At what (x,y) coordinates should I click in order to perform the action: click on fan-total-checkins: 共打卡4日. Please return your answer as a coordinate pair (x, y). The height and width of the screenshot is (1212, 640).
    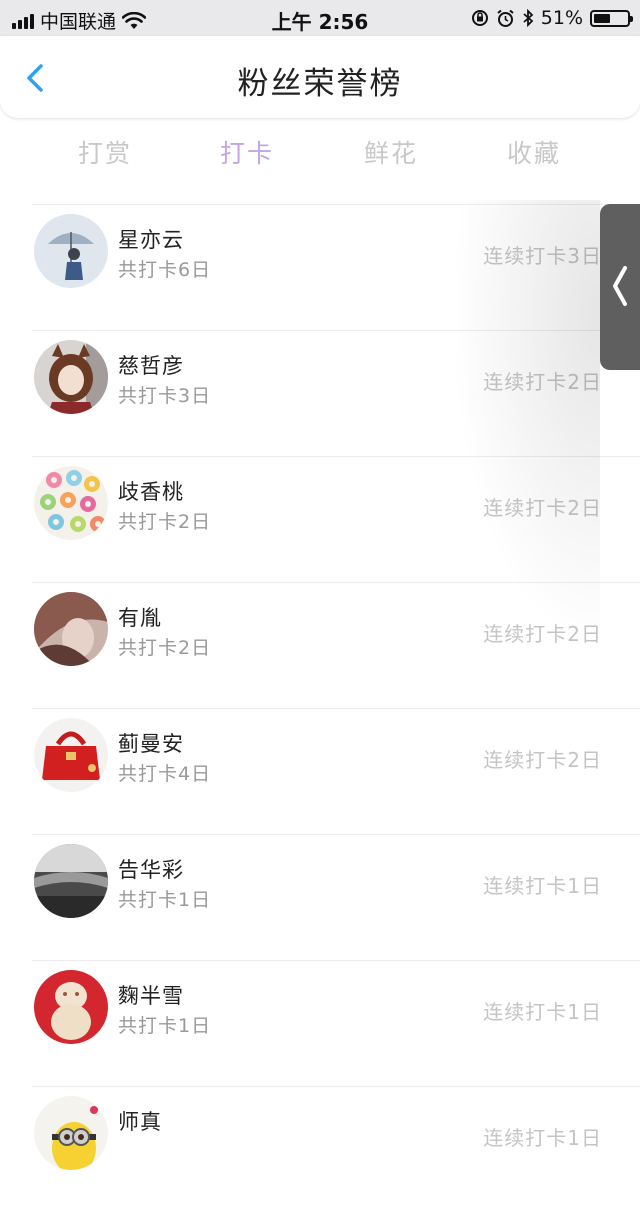
    Looking at the image, I should click on (165, 774).